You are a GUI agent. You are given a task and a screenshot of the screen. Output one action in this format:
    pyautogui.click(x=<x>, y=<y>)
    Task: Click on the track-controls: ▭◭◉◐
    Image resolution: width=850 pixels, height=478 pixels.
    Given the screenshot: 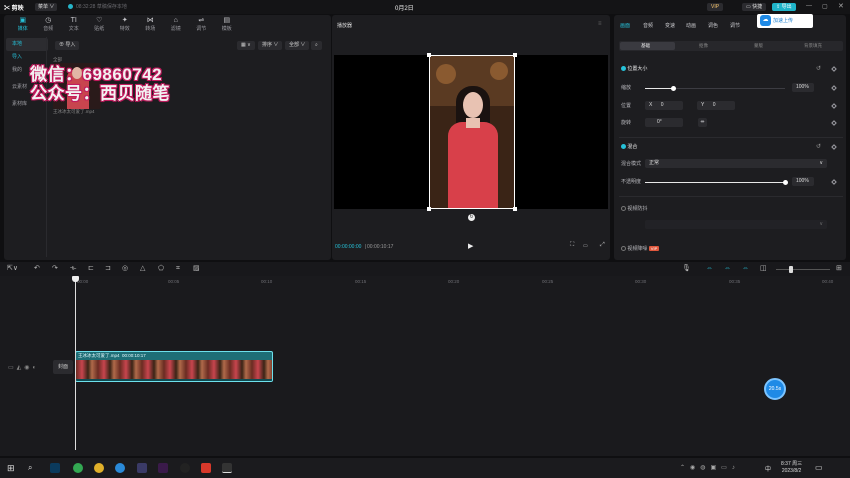 What is the action you would take?
    pyautogui.click(x=23, y=367)
    